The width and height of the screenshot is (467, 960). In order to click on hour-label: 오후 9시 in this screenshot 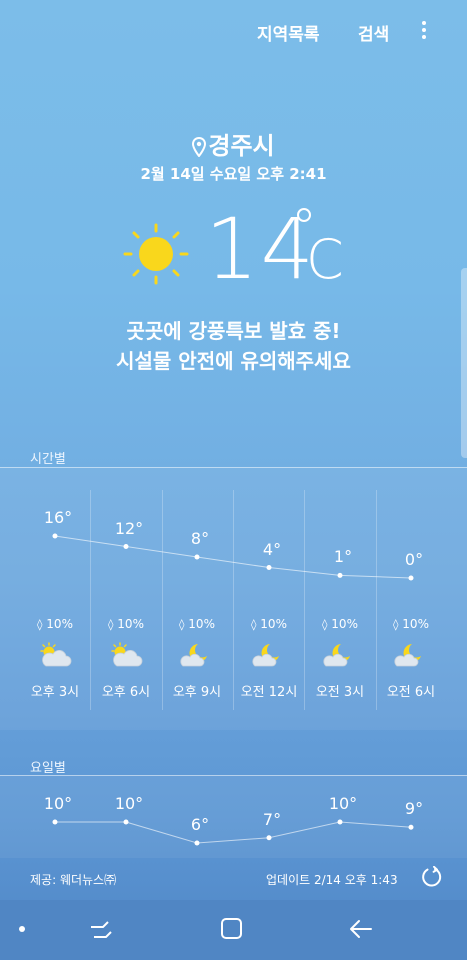, I will do `click(197, 692)`.